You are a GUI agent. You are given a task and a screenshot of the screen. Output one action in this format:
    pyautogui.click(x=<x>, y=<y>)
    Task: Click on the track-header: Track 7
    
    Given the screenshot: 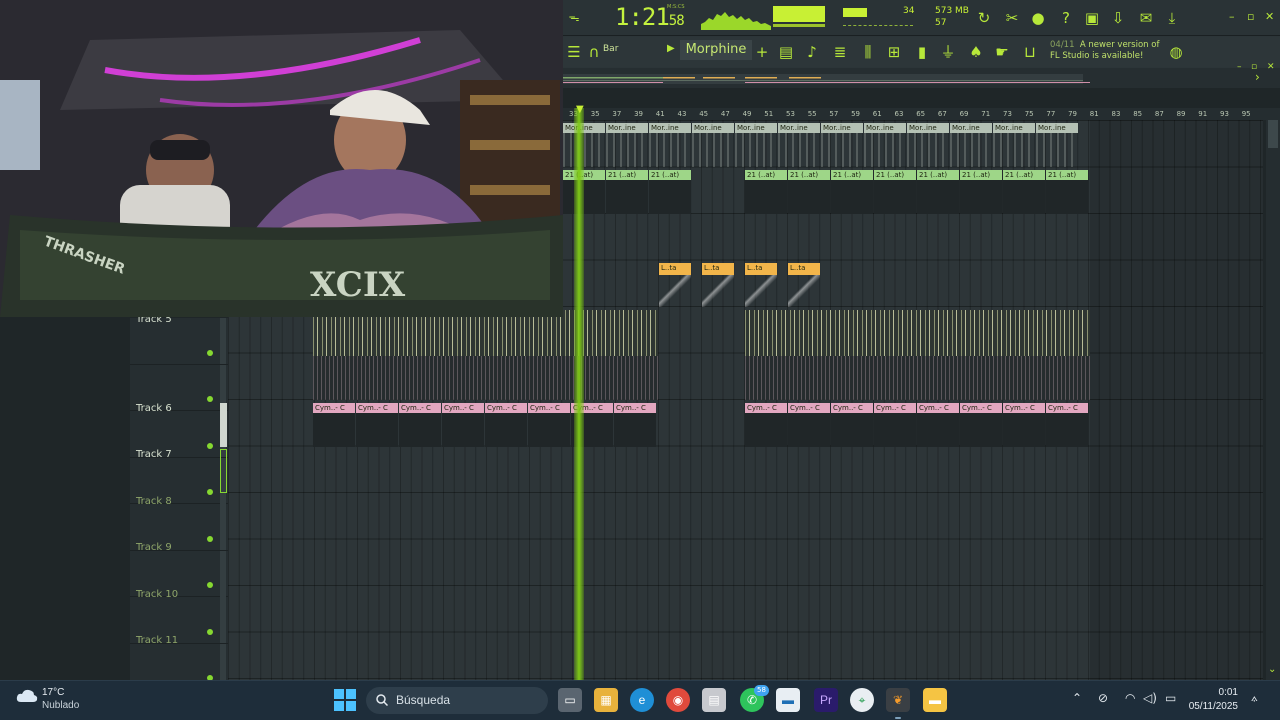 What is the action you would take?
    pyautogui.click(x=179, y=435)
    